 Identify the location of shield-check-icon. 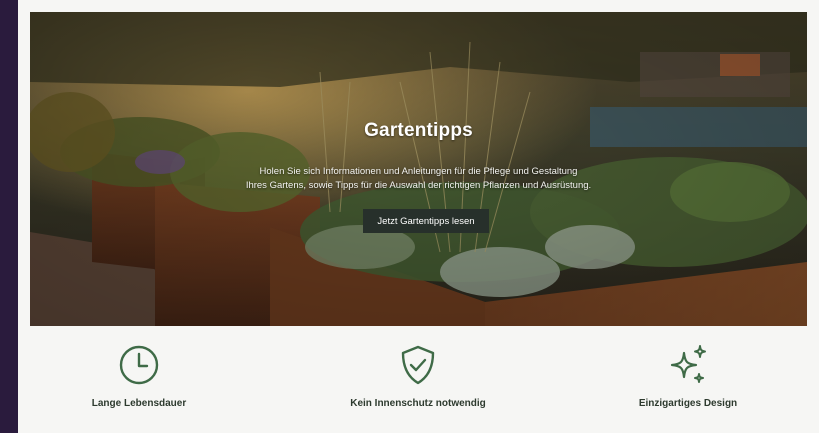
(418, 365).